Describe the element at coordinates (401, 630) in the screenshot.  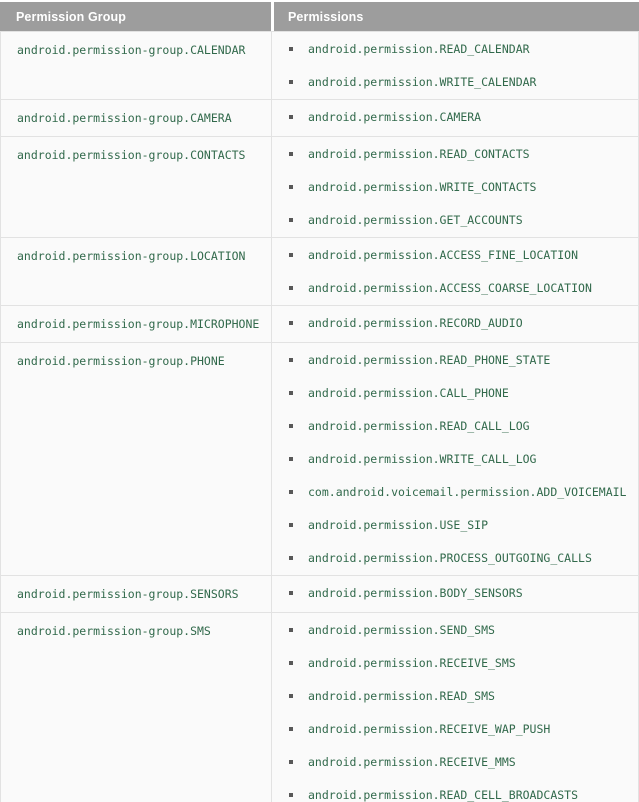
I see `permission-name: android.permission.SEND_SMS` at that location.